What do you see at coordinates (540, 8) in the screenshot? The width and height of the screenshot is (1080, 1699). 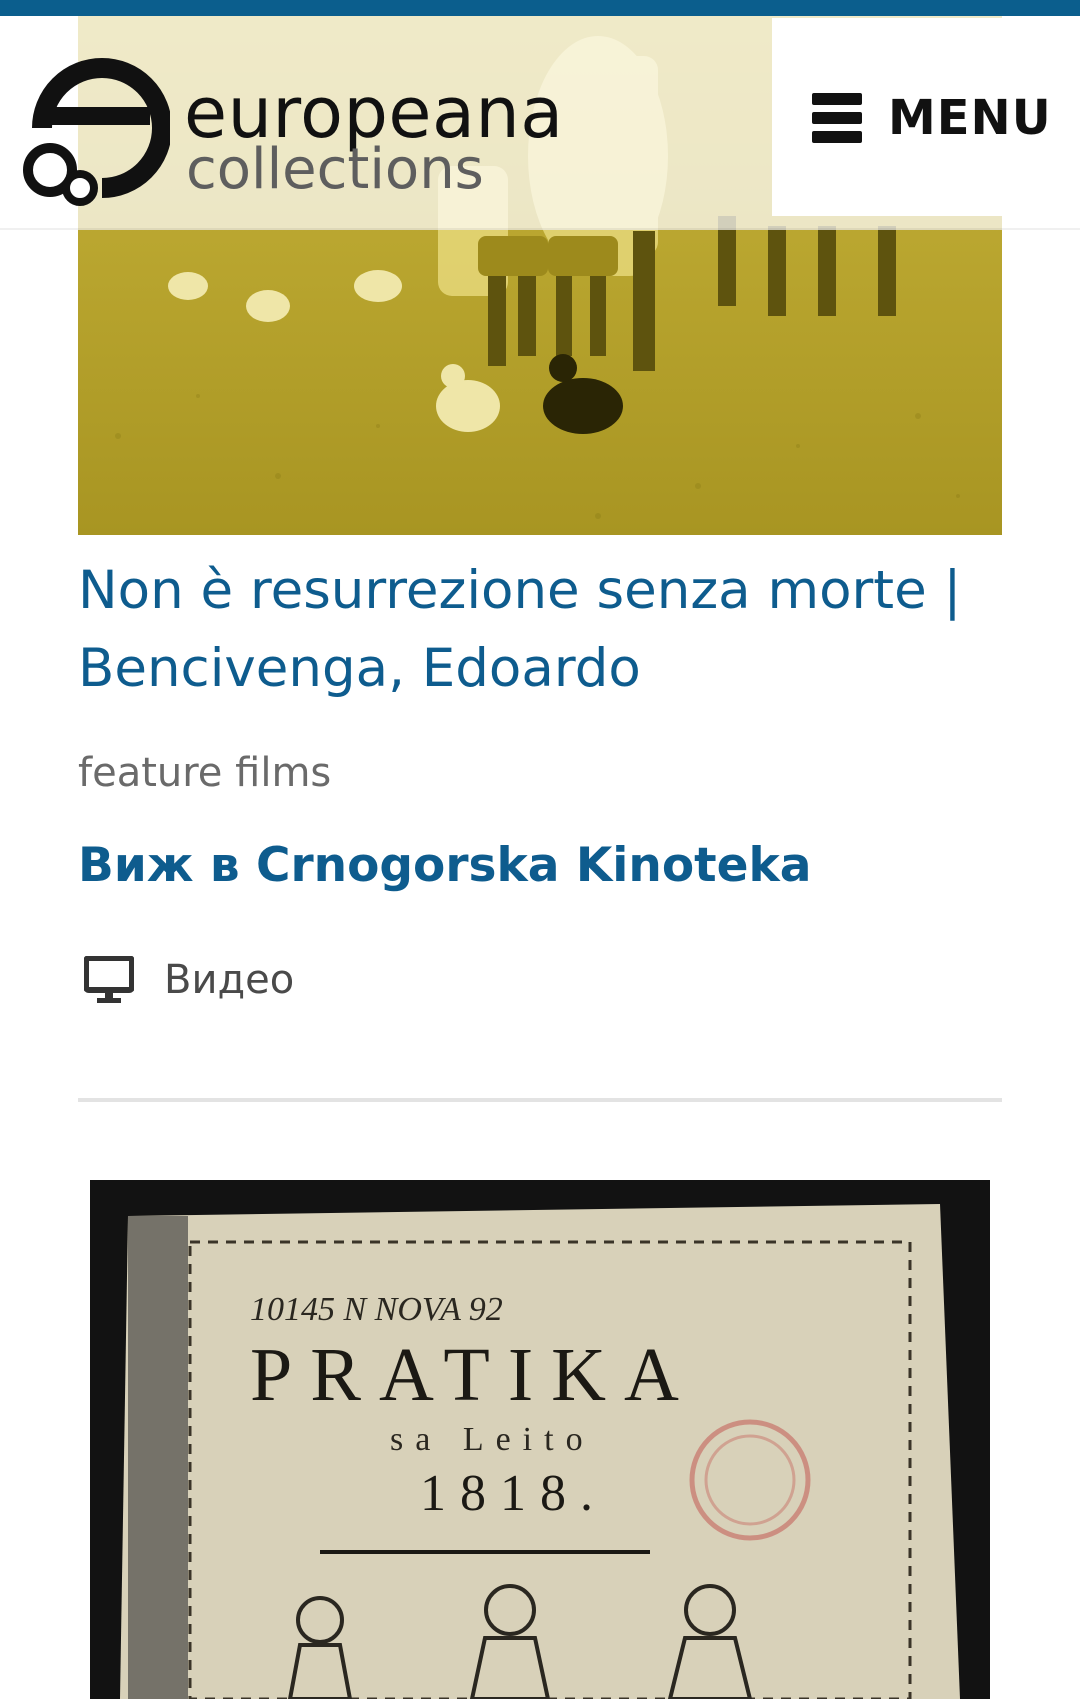 I see `top-accent-bar` at bounding box center [540, 8].